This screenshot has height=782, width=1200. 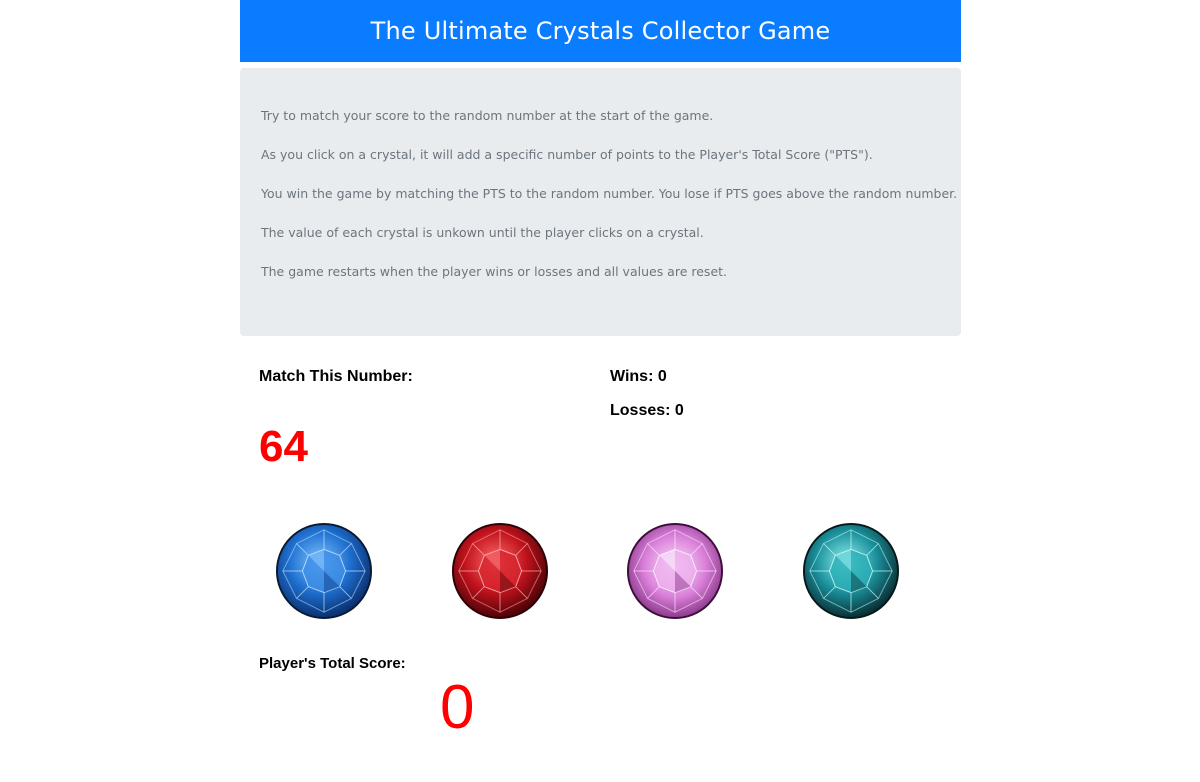 What do you see at coordinates (600, 31) in the screenshot?
I see `page-title: The Ultimate Crystals Collector Game` at bounding box center [600, 31].